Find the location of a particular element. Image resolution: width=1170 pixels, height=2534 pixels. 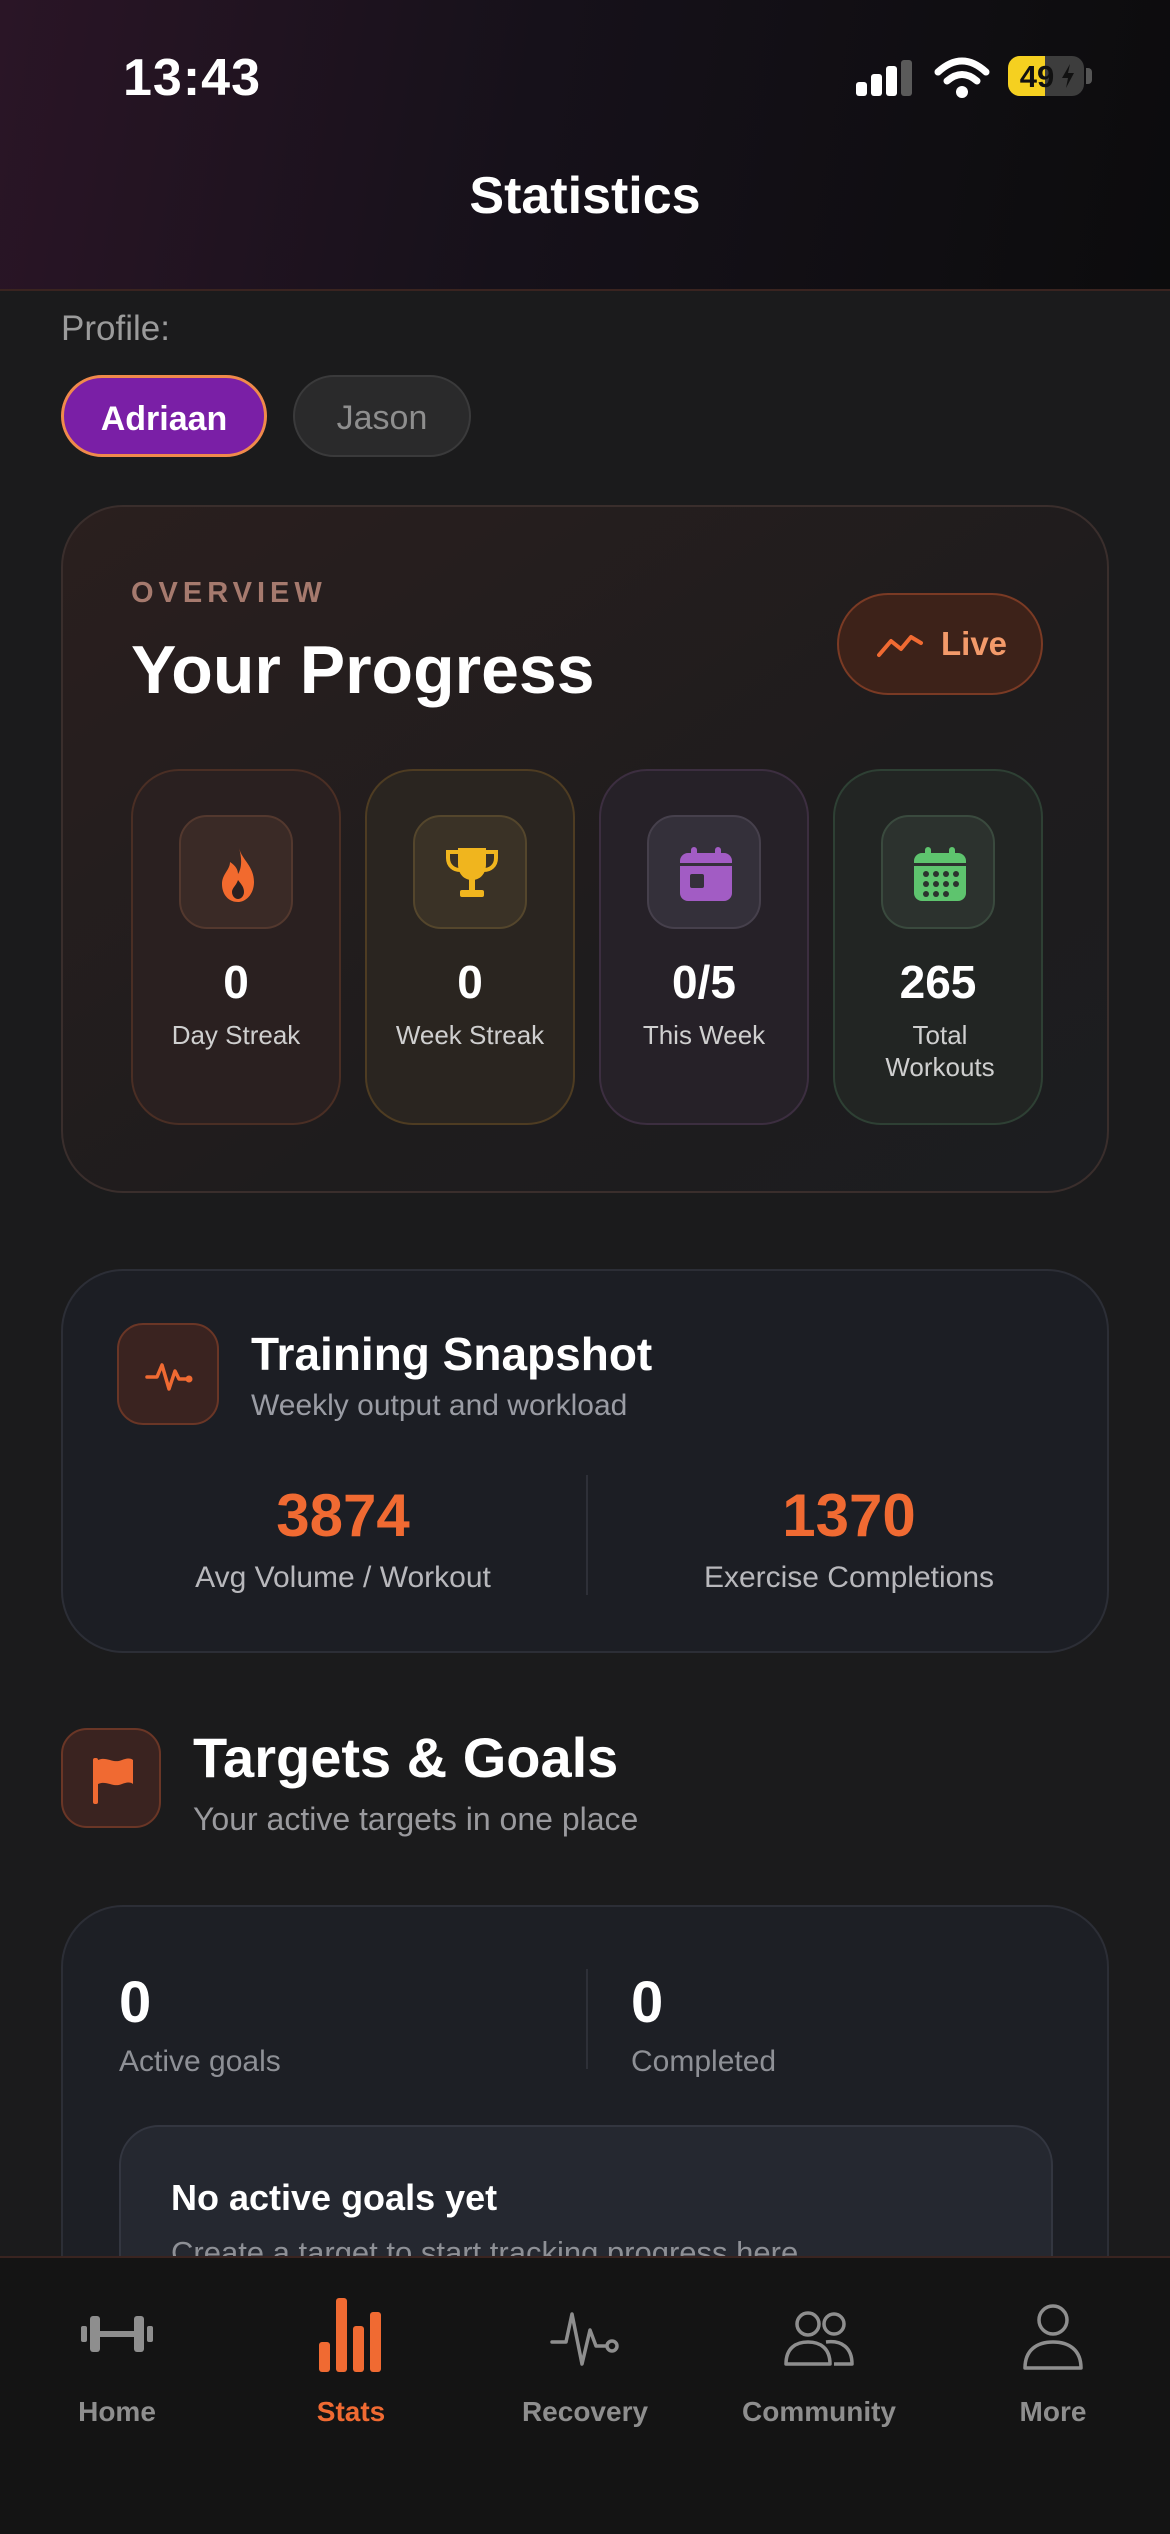

tab-more: More is located at coordinates (1053, 2358).